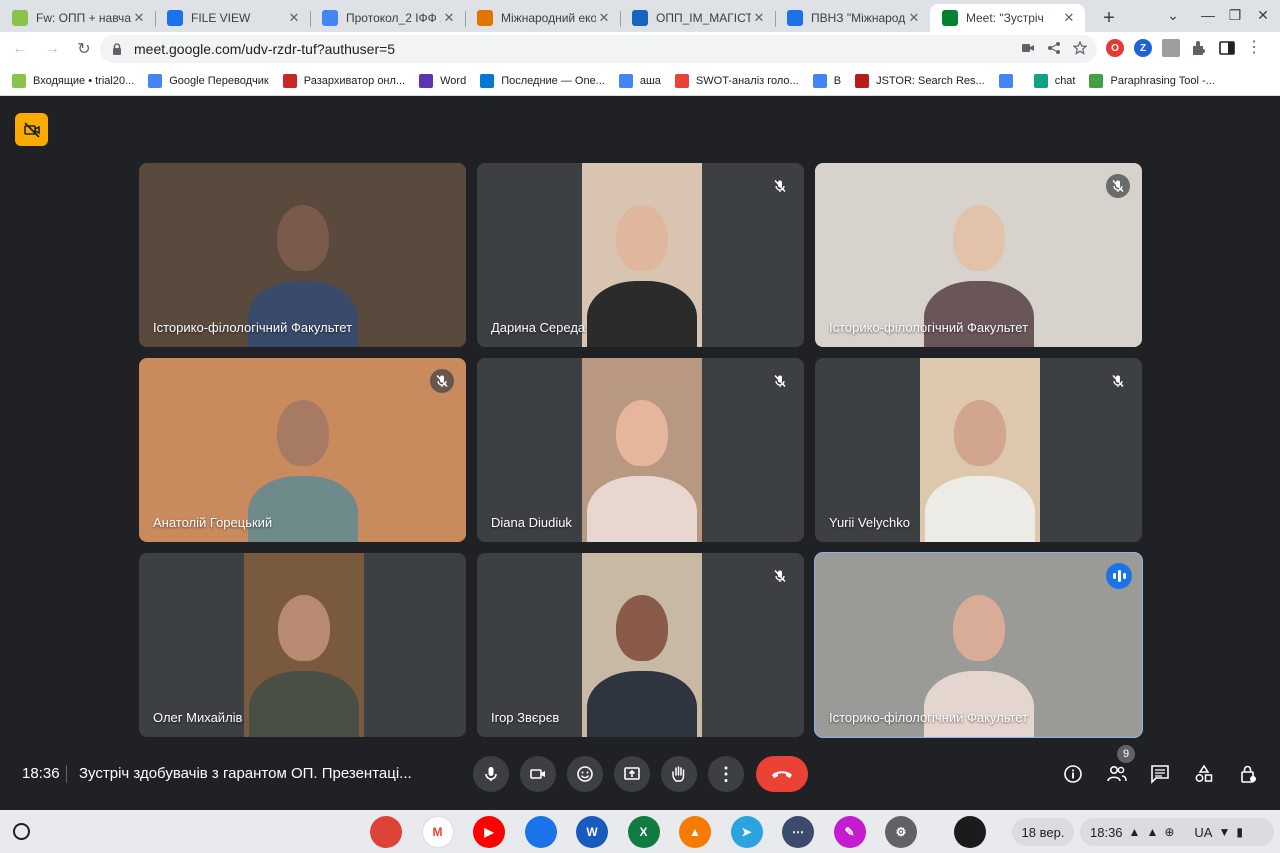 The height and width of the screenshot is (853, 1280). What do you see at coordinates (746, 832) in the screenshot?
I see `telegram-app-icon: ➤` at bounding box center [746, 832].